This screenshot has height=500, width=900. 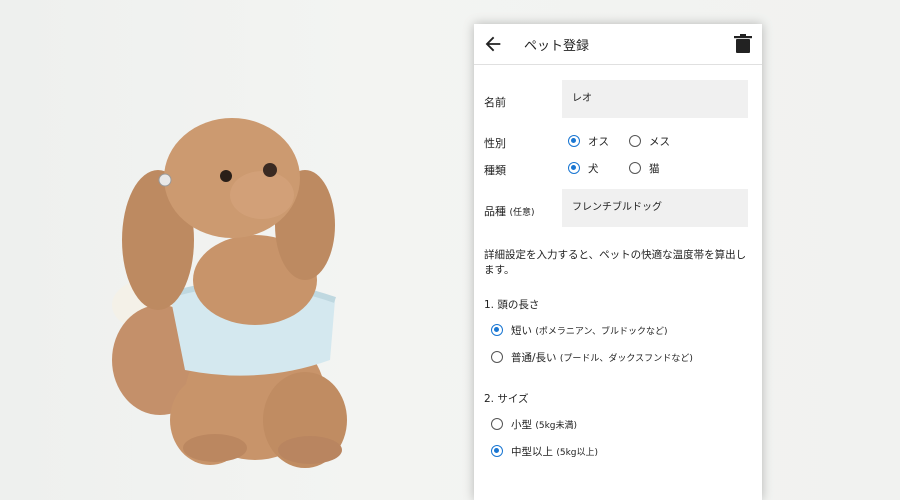 I want to click on head-short-label: 短い (ポメラニアン、ブルドックなど), so click(x=589, y=330).